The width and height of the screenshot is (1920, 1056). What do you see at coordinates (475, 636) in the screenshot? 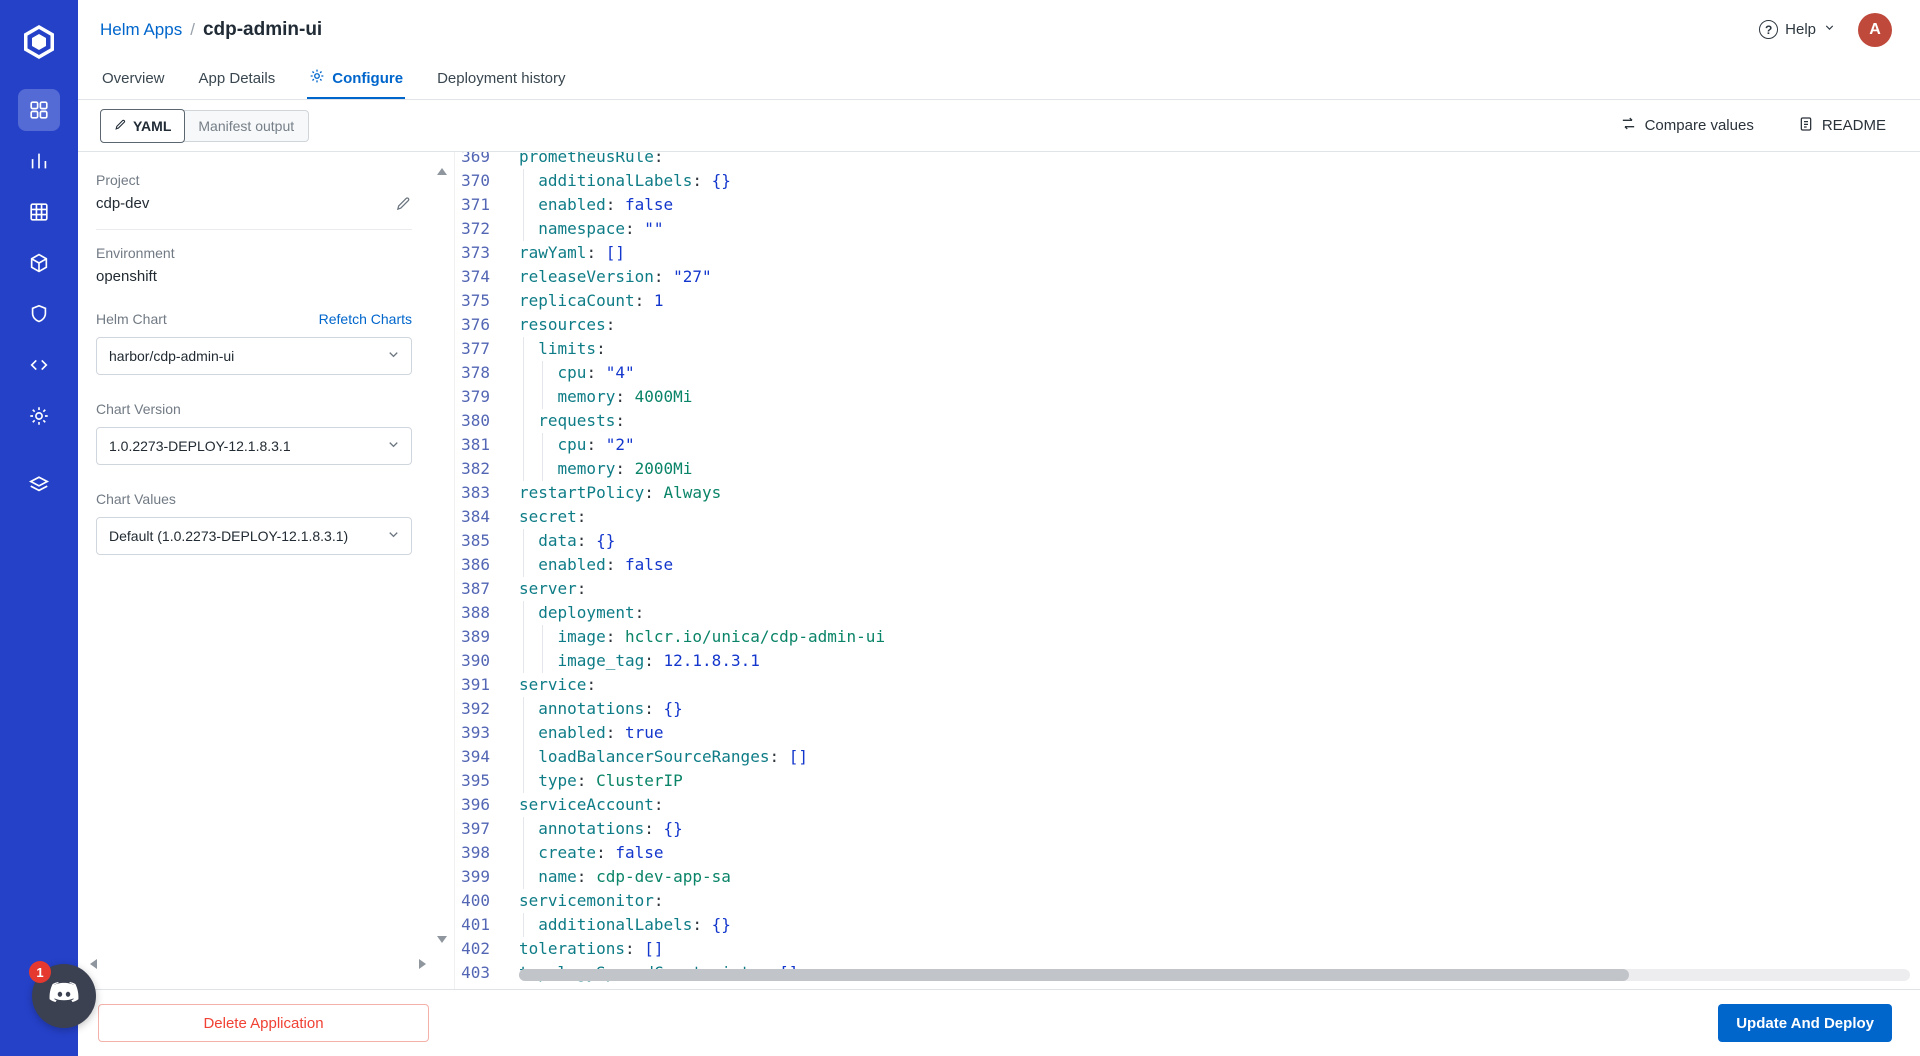
I see `line-number: 389` at bounding box center [475, 636].